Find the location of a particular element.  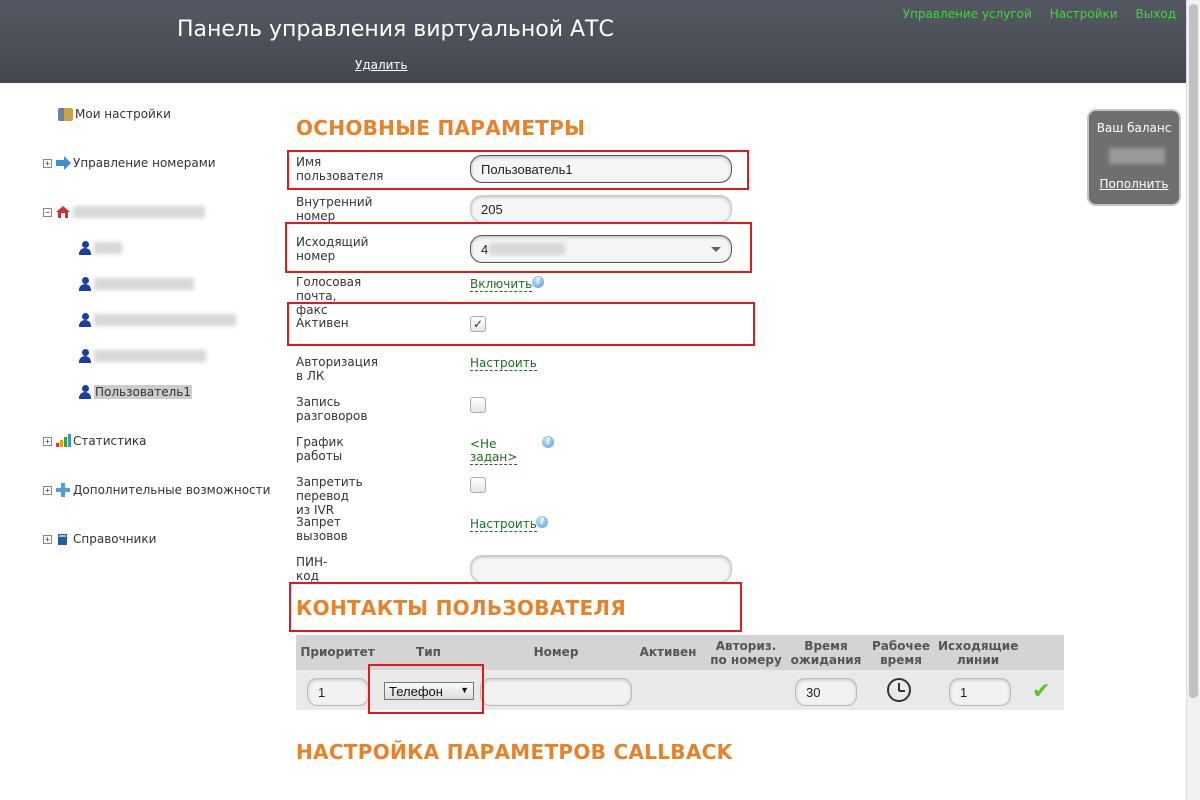

sidebar-user-selected: Пользователь1 is located at coordinates (136, 392).